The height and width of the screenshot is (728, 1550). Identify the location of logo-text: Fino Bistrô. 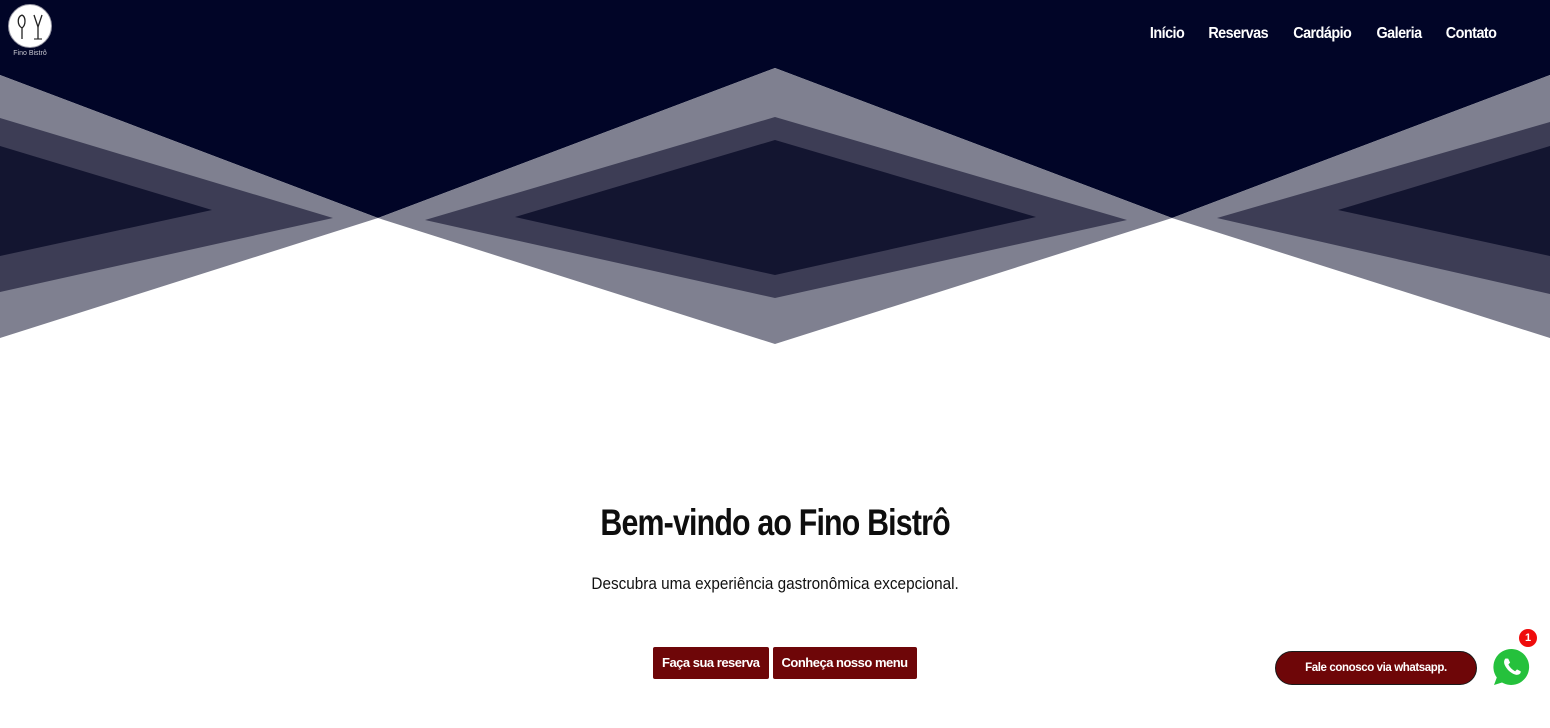
(30, 53).